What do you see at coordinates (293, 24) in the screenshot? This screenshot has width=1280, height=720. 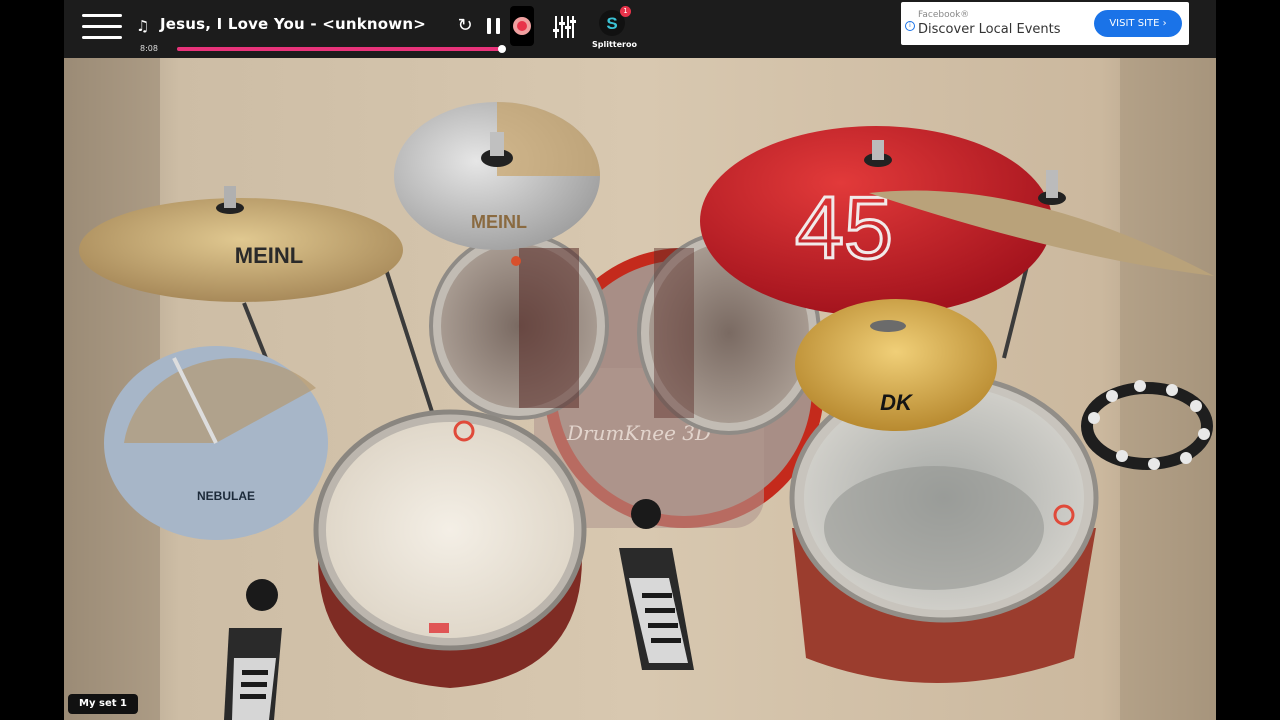 I see `song-title: Jesus, I Love You - <unknown>` at bounding box center [293, 24].